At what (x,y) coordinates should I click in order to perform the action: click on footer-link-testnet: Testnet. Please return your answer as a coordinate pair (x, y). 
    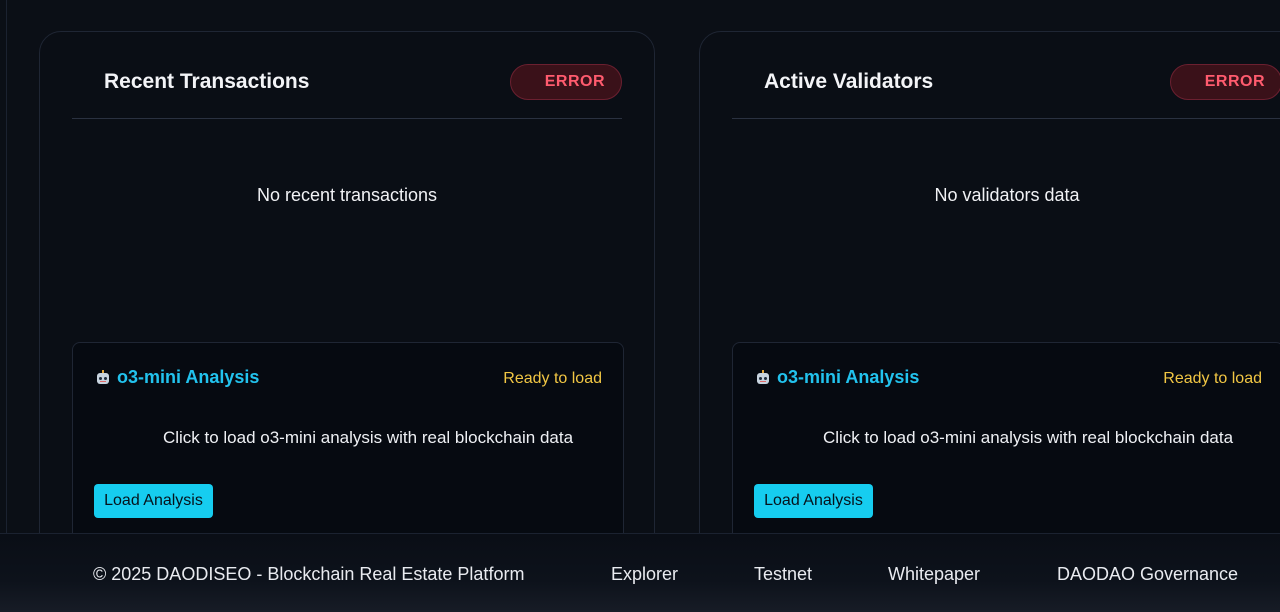
    Looking at the image, I should click on (783, 574).